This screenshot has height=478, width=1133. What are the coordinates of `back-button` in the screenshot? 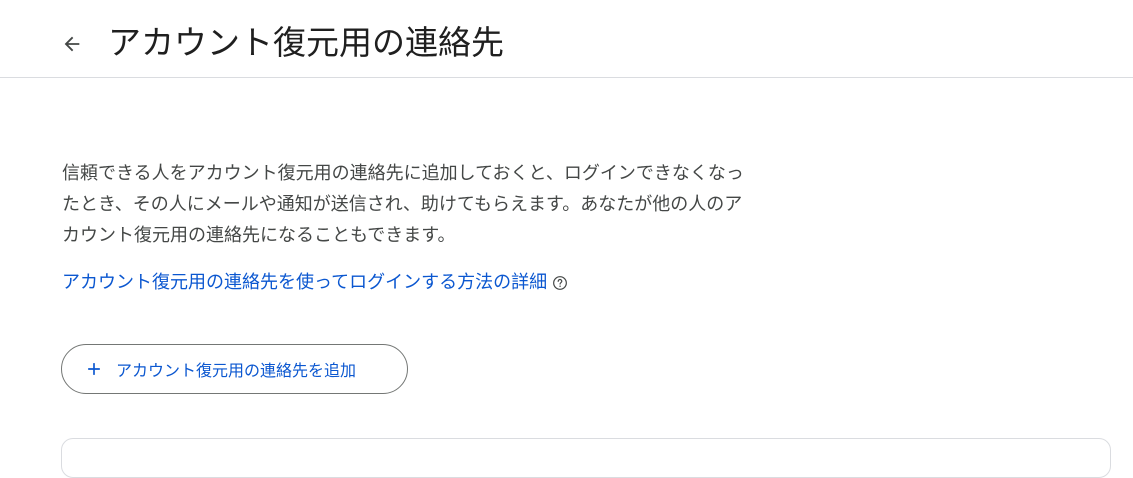 It's located at (72, 44).